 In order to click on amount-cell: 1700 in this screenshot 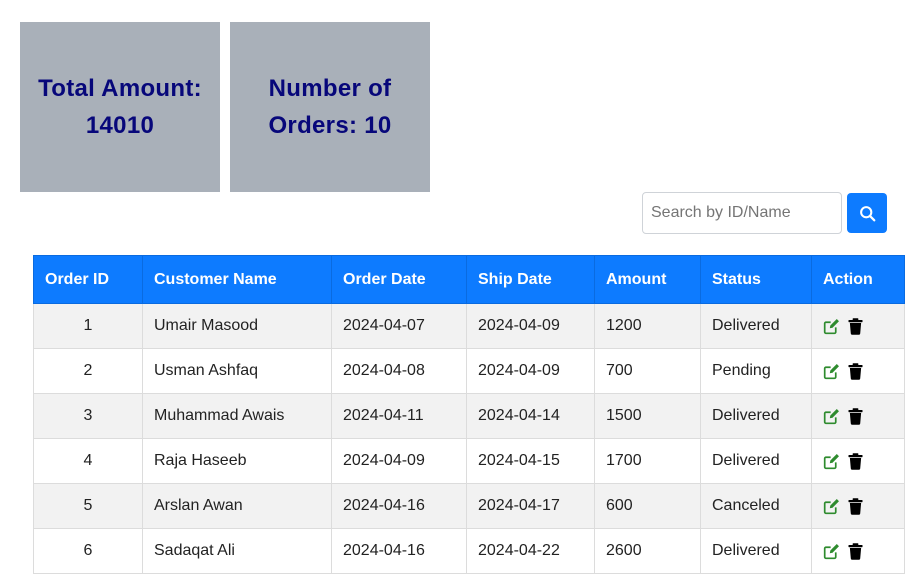, I will do `click(647, 461)`.